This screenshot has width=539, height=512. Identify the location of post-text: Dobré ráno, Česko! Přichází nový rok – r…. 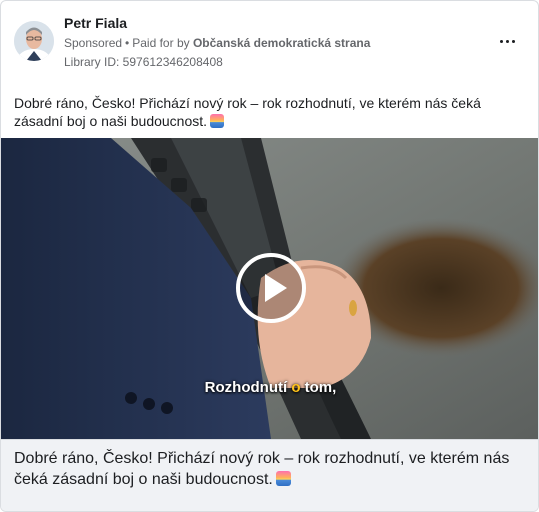
(269, 112).